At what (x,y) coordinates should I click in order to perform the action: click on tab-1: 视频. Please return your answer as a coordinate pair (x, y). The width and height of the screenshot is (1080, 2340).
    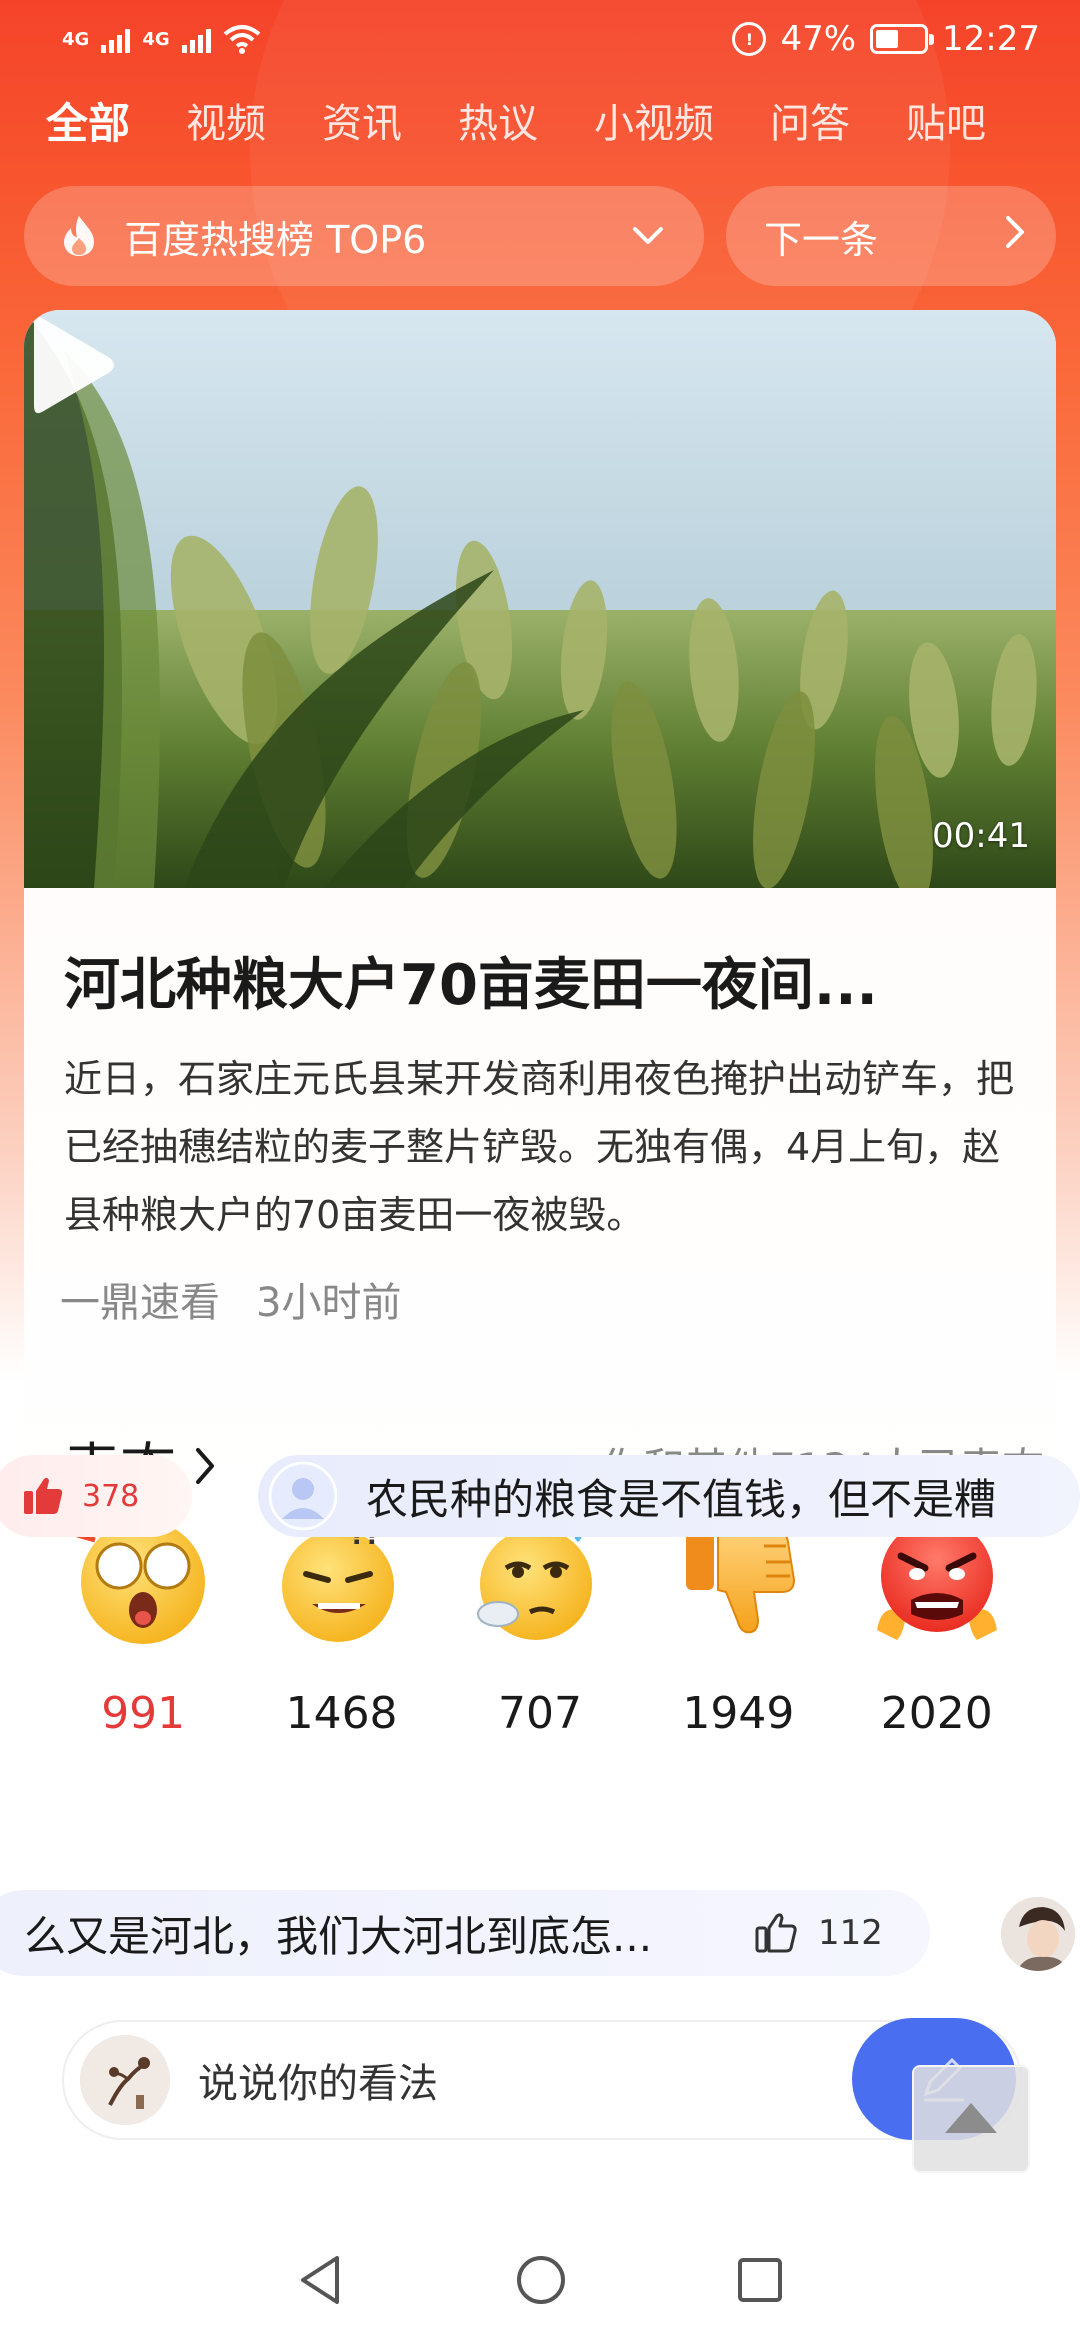
    Looking at the image, I should click on (226, 120).